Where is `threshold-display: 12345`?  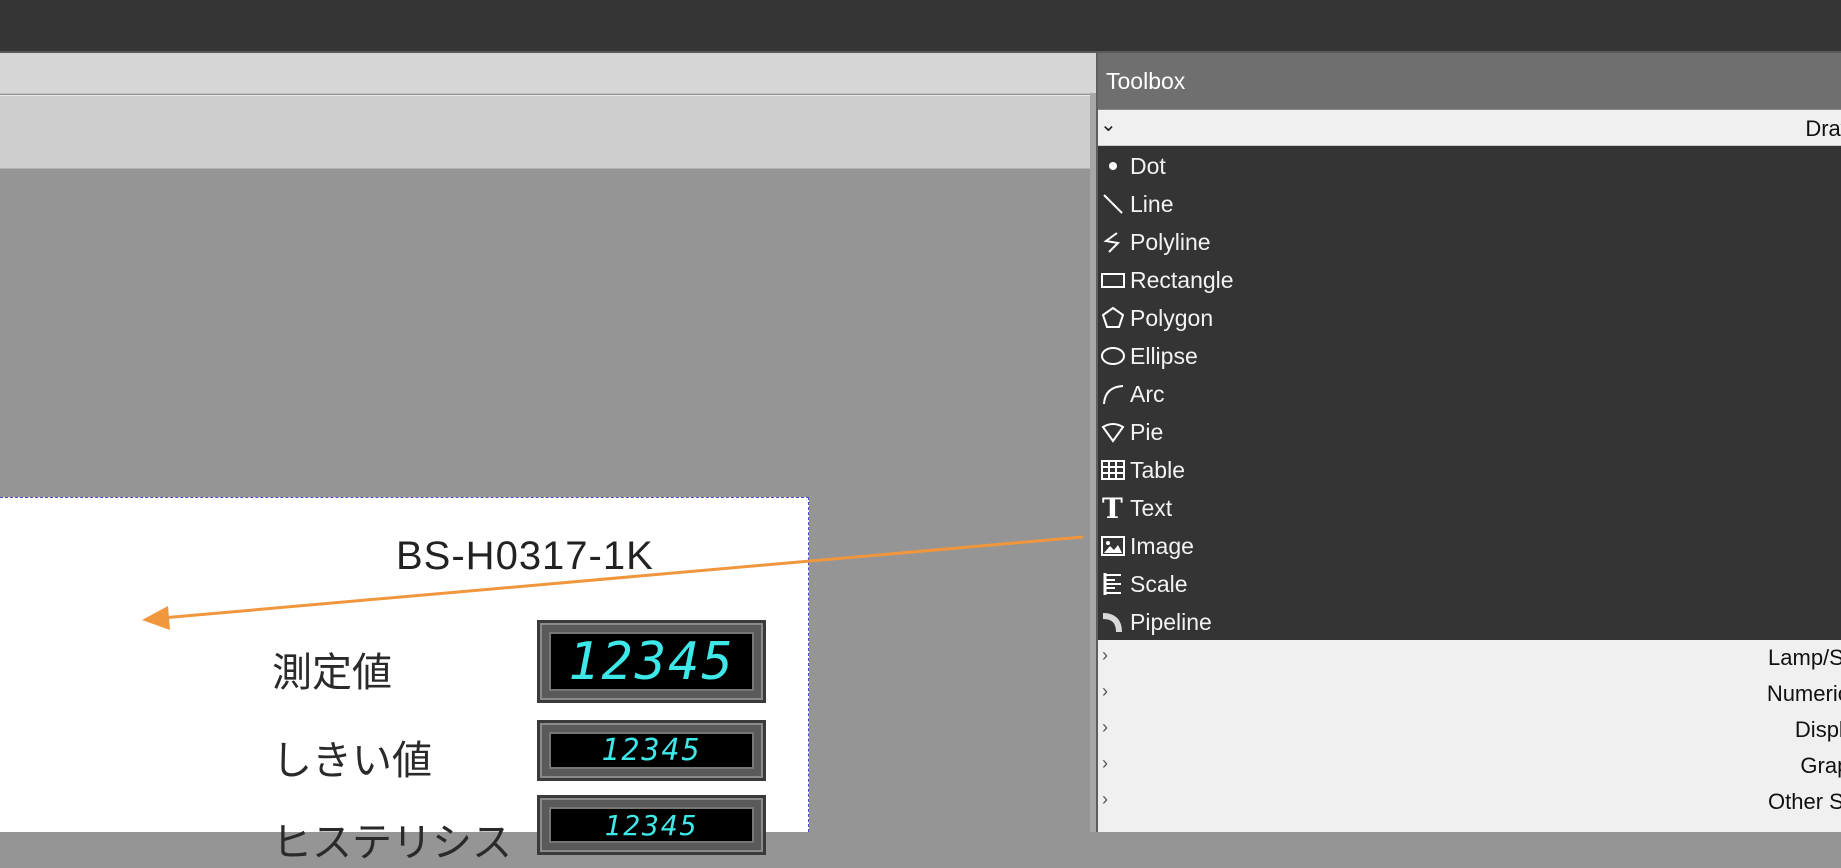 threshold-display: 12345 is located at coordinates (651, 750).